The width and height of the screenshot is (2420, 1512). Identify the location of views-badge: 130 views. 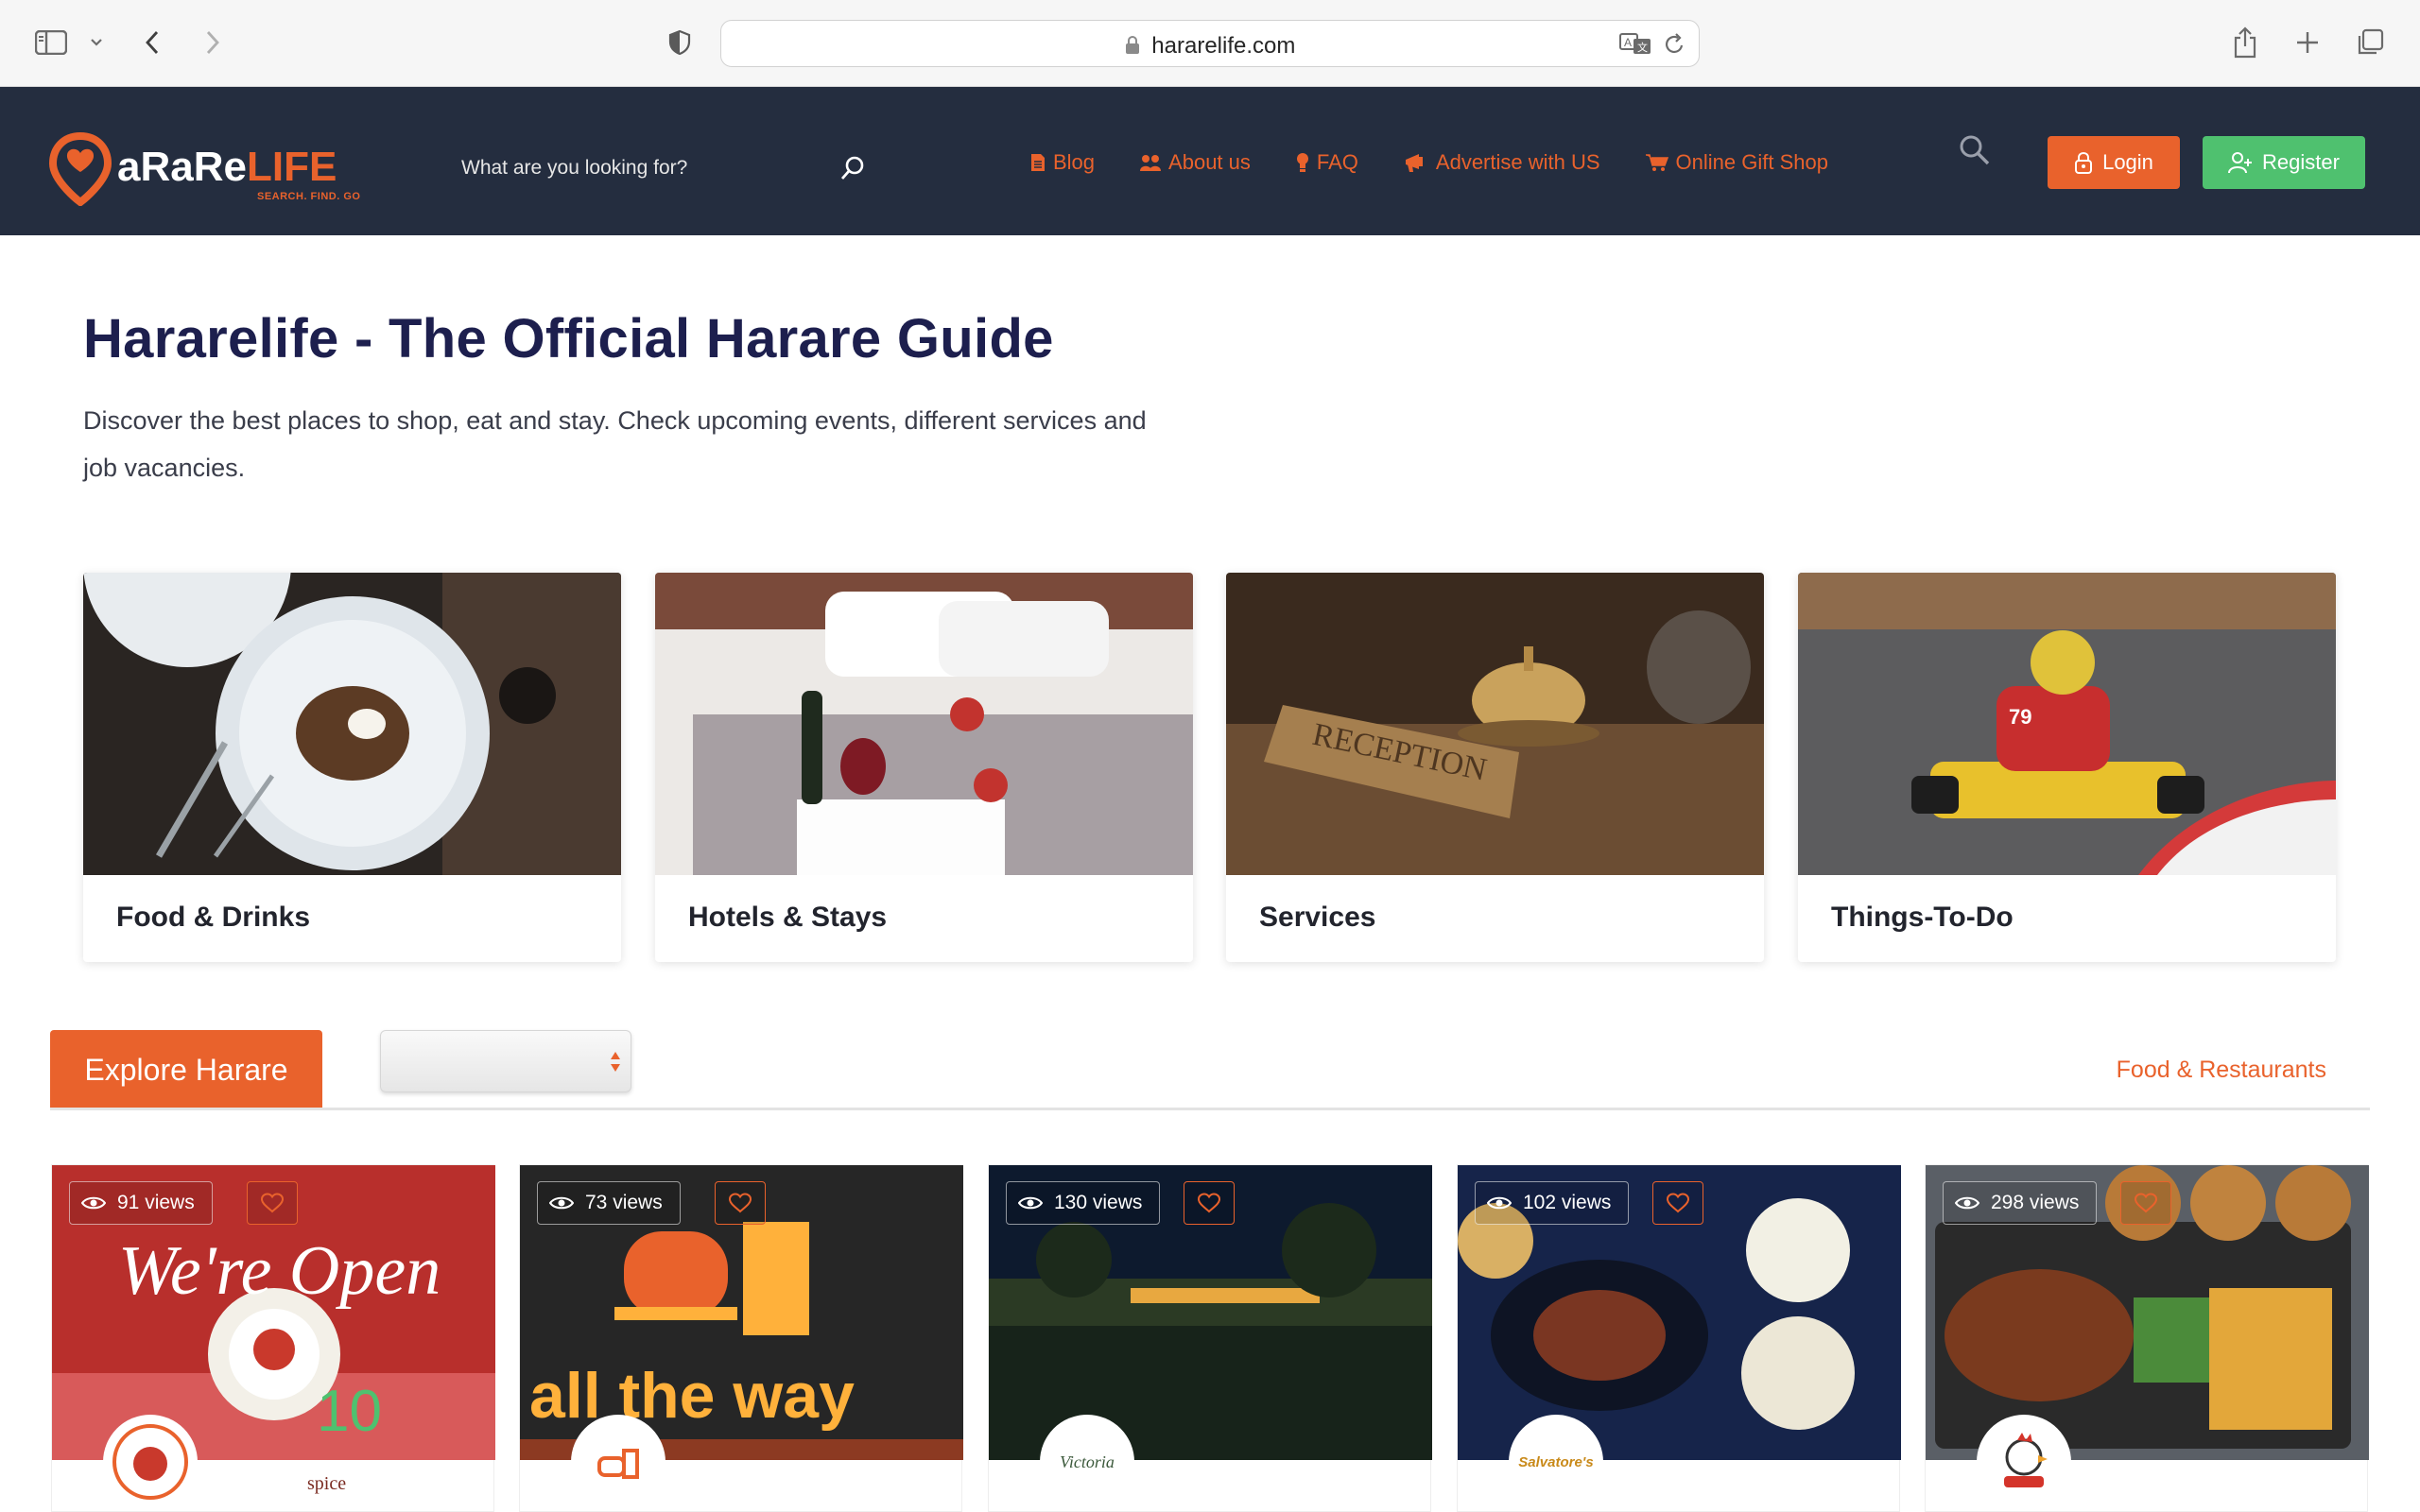
(1083, 1203).